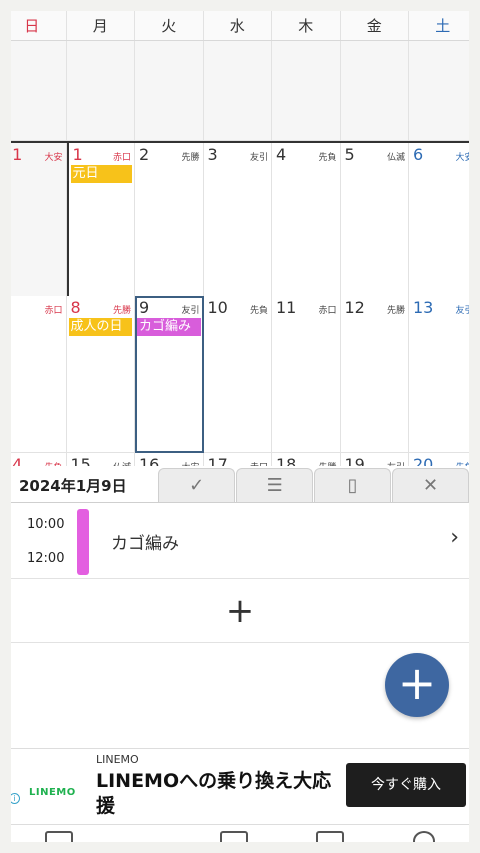  I want to click on day-number: 7, so click(11, 307).